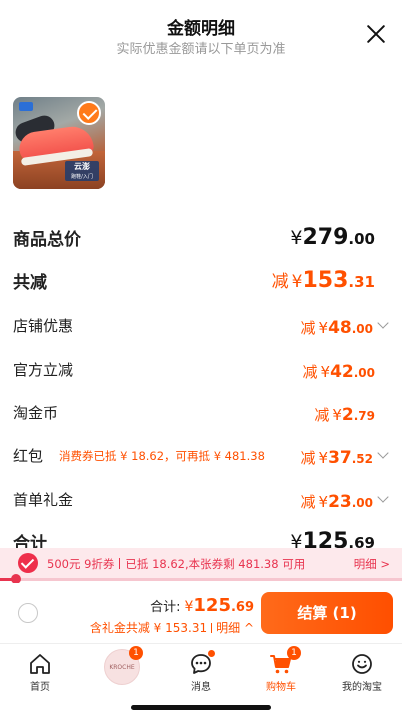  Describe the element at coordinates (43, 500) in the screenshot. I see `row-label: 首单礼金` at that location.